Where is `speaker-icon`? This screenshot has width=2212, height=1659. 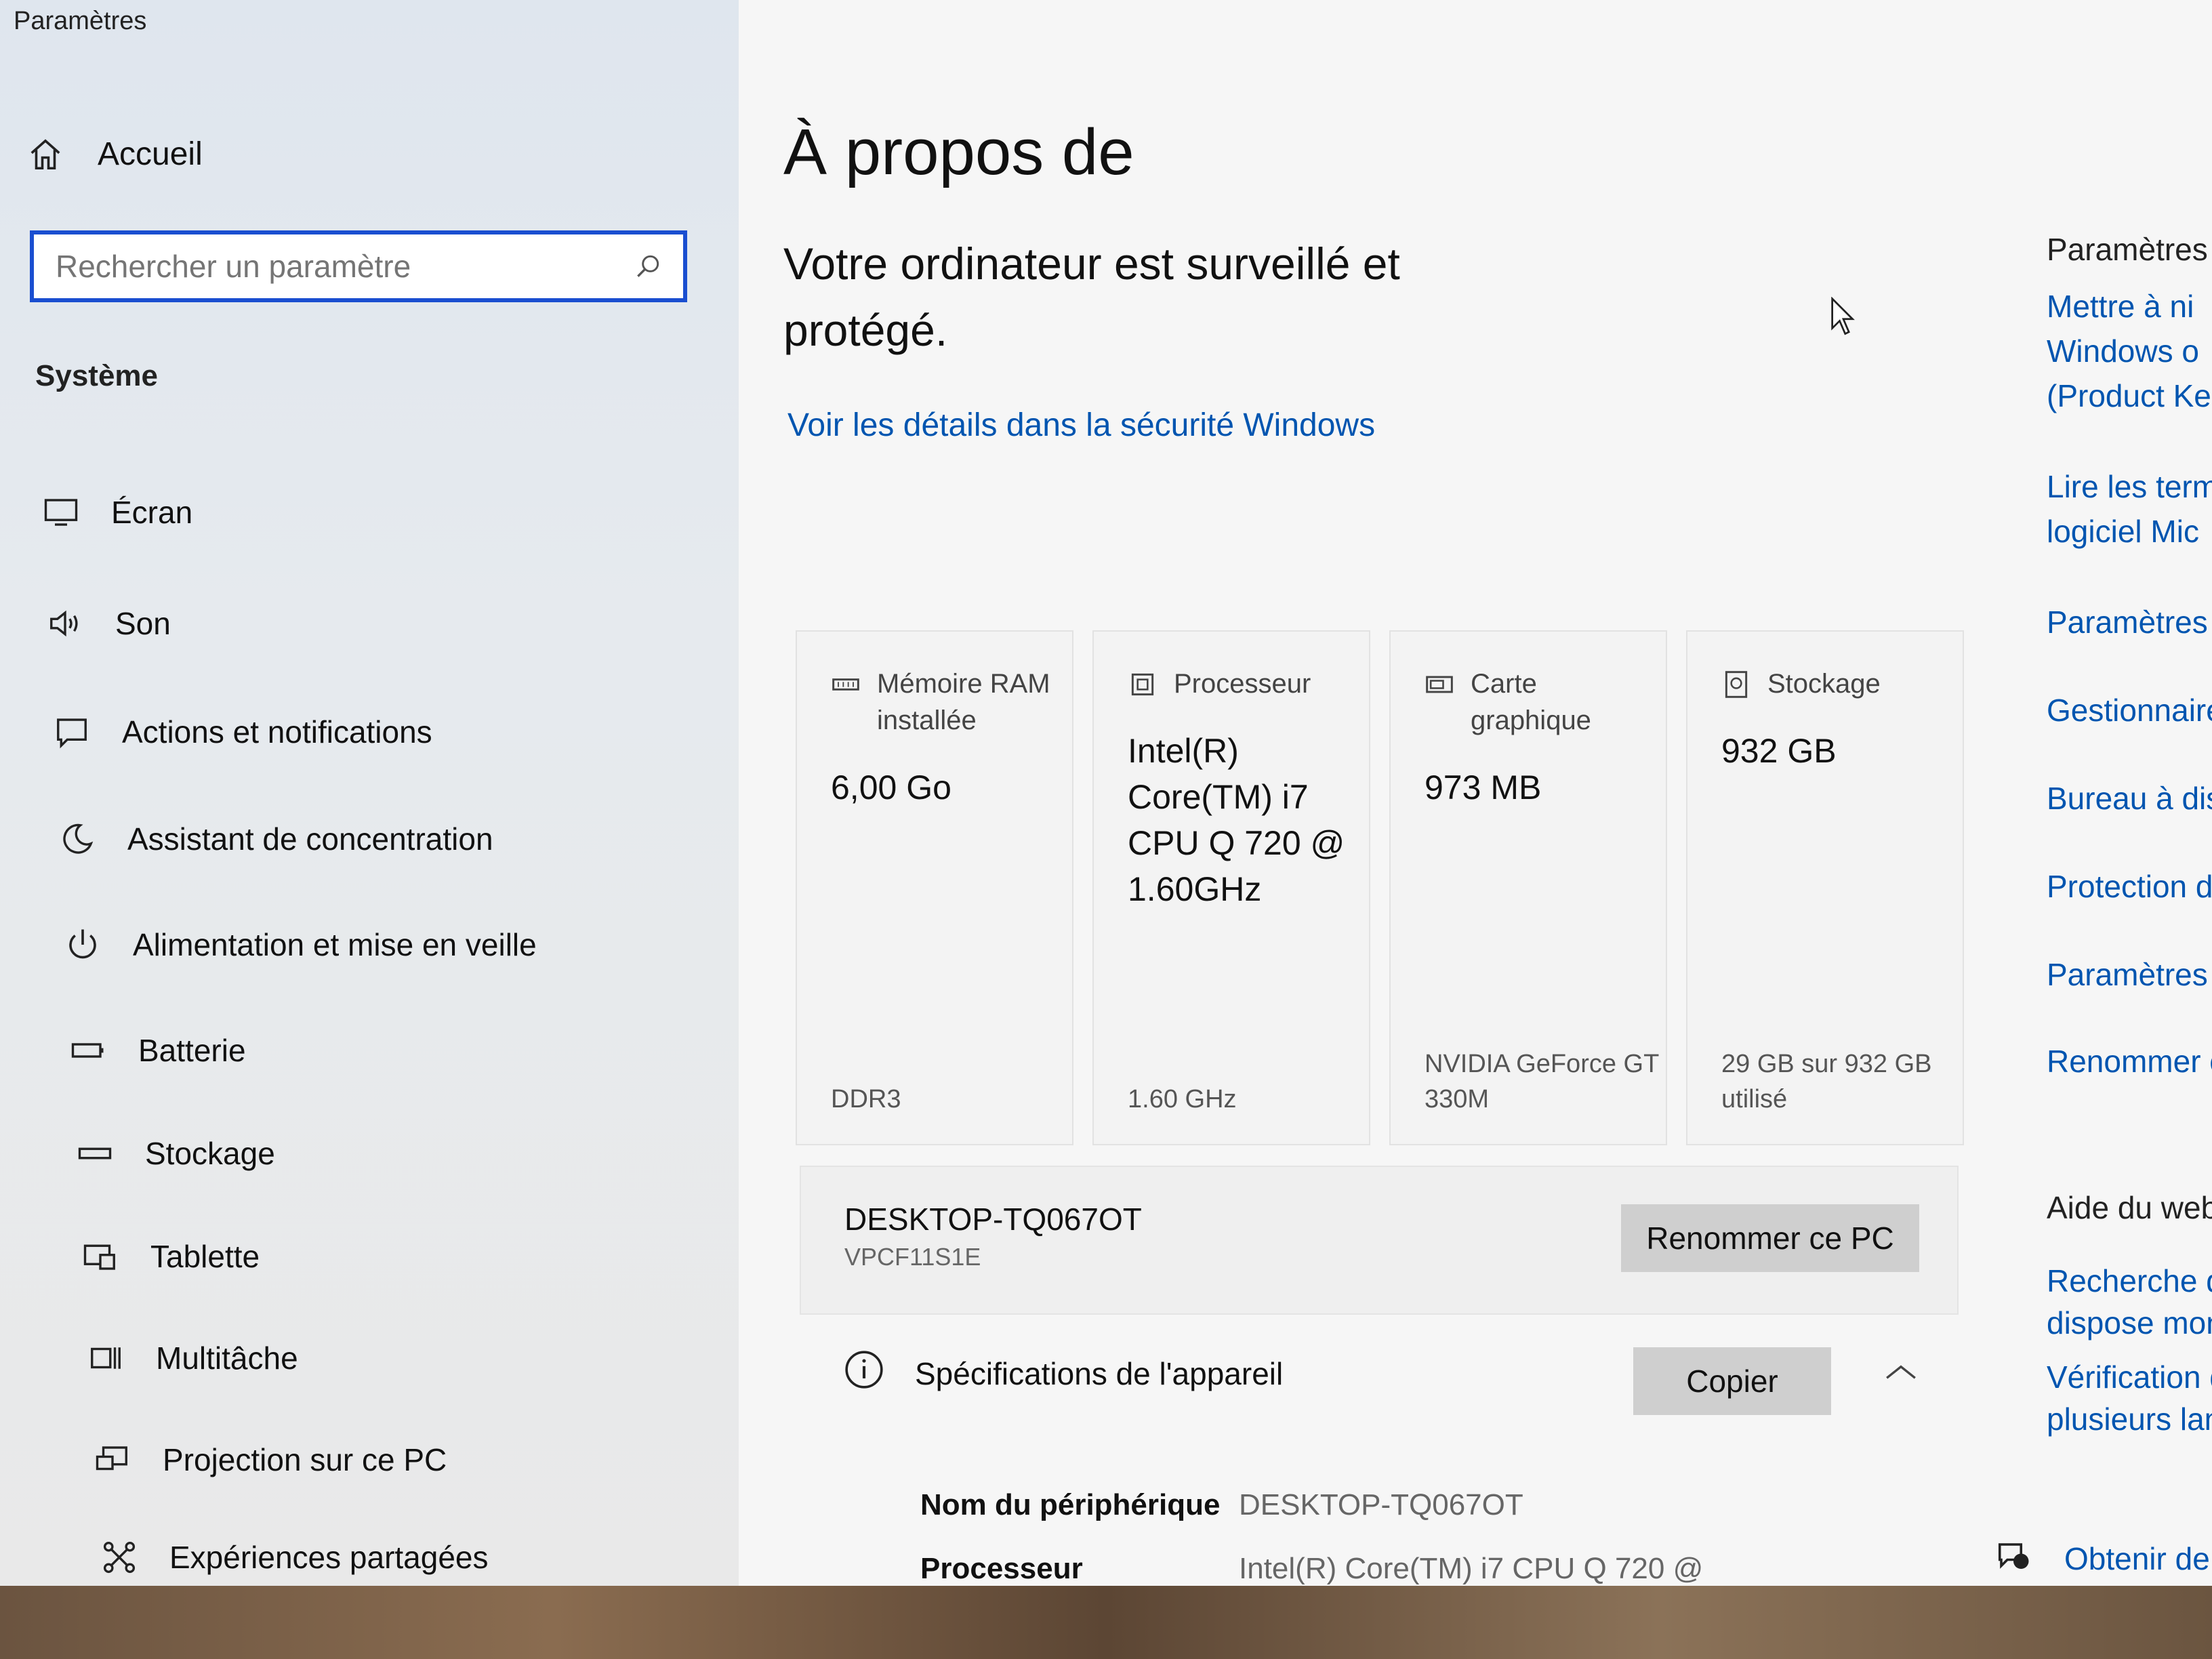 speaker-icon is located at coordinates (65, 623).